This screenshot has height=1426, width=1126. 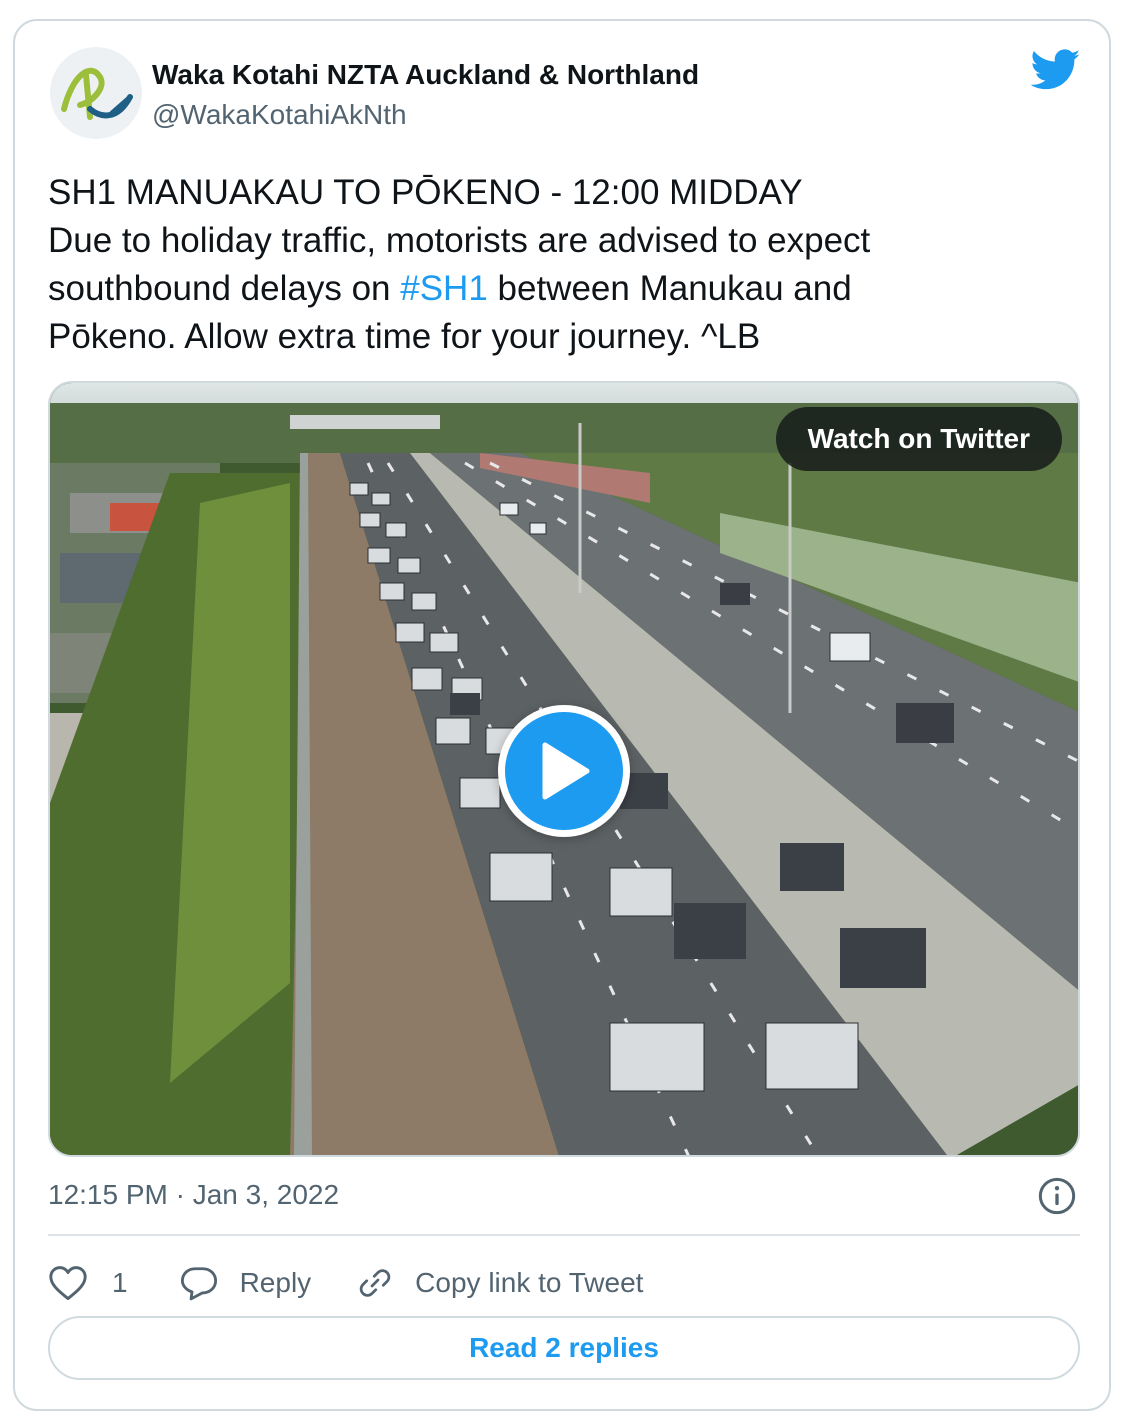 What do you see at coordinates (918, 439) in the screenshot?
I see `watch-on-twitter-button: Watch on Twitter` at bounding box center [918, 439].